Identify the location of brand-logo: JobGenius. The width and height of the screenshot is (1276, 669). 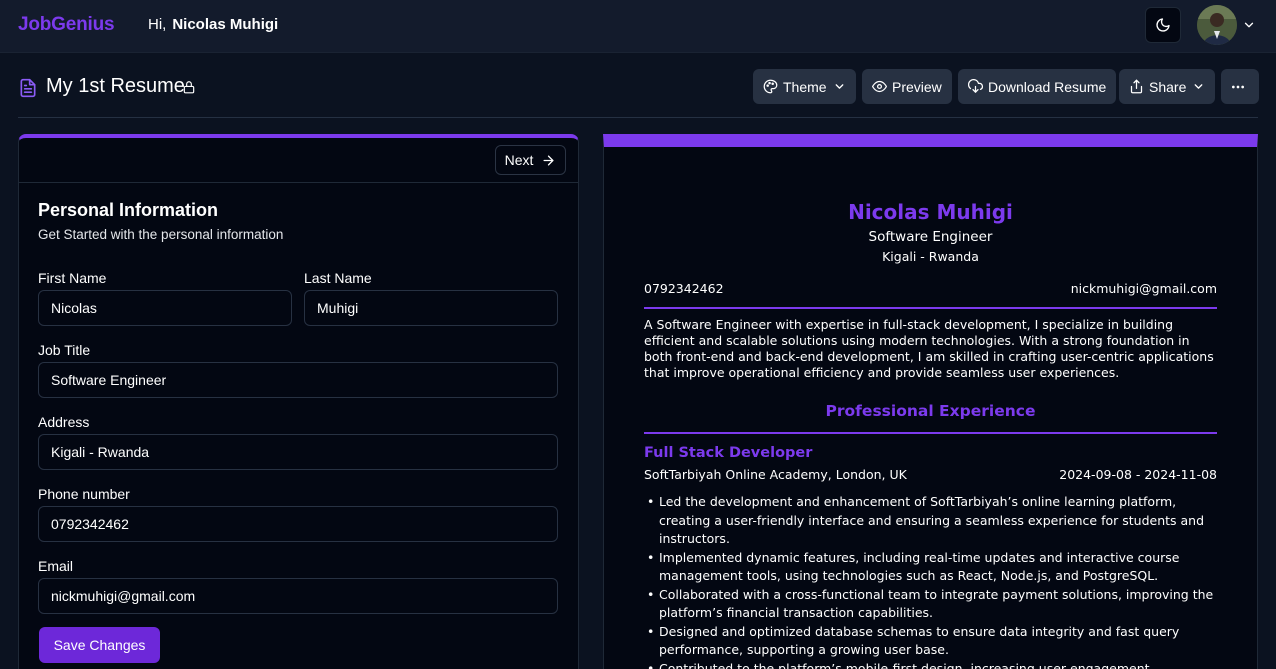
(66, 25).